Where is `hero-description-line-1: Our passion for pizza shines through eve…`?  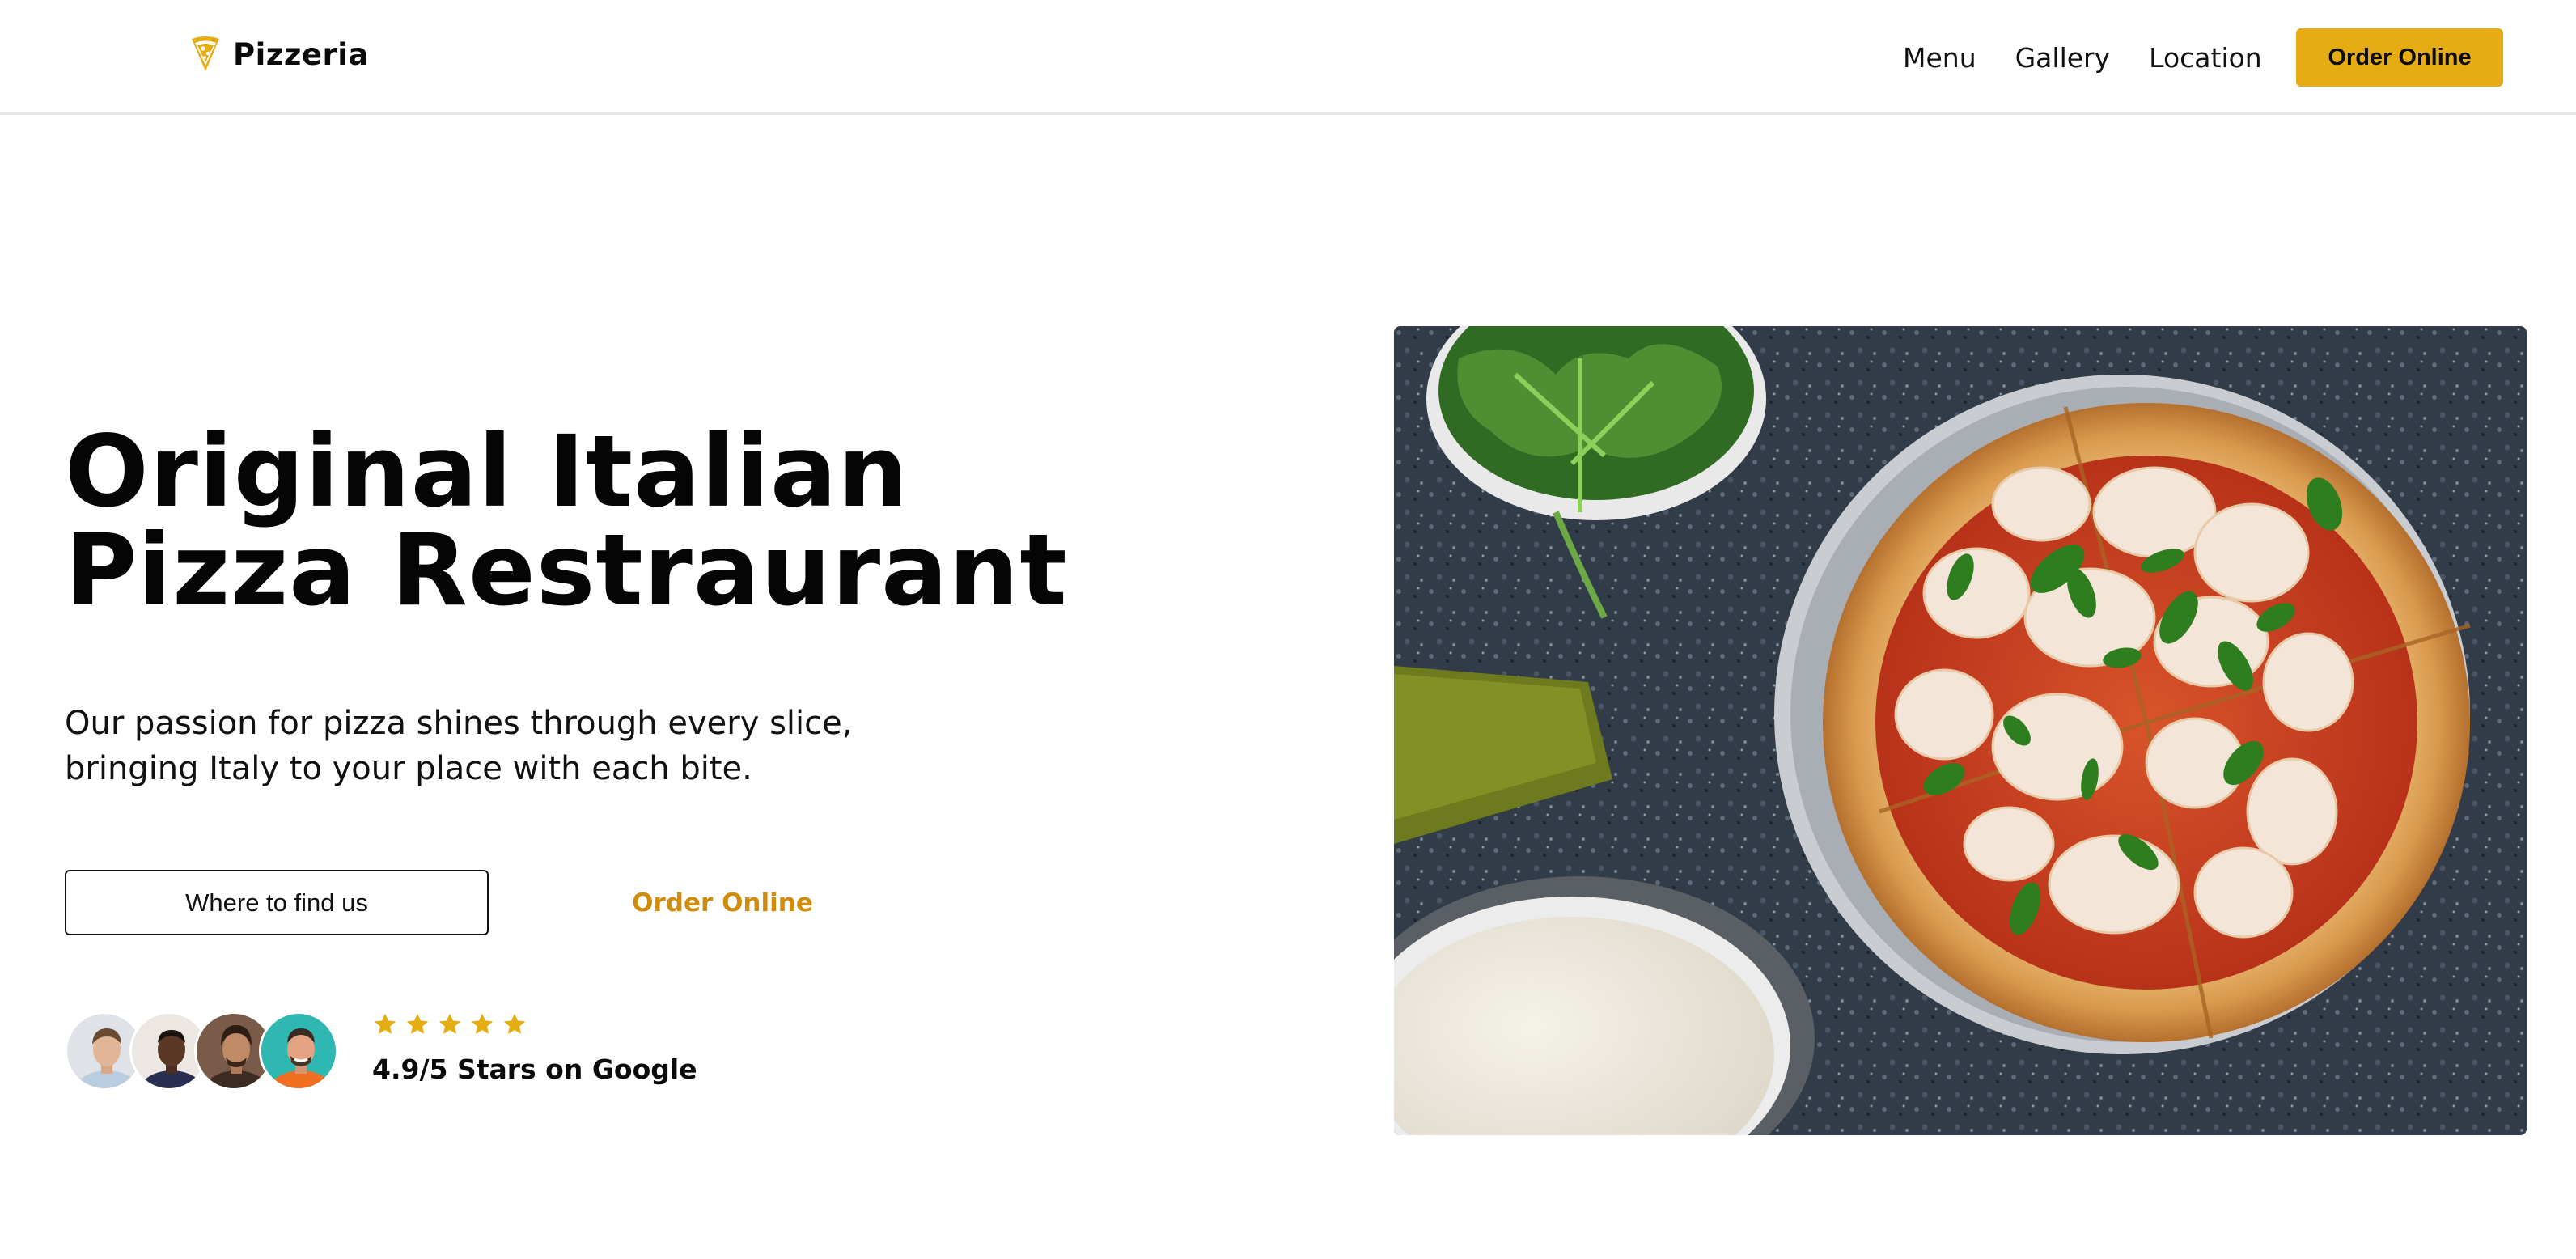
hero-description-line-1: Our passion for pizza shines through eve… is located at coordinates (459, 723).